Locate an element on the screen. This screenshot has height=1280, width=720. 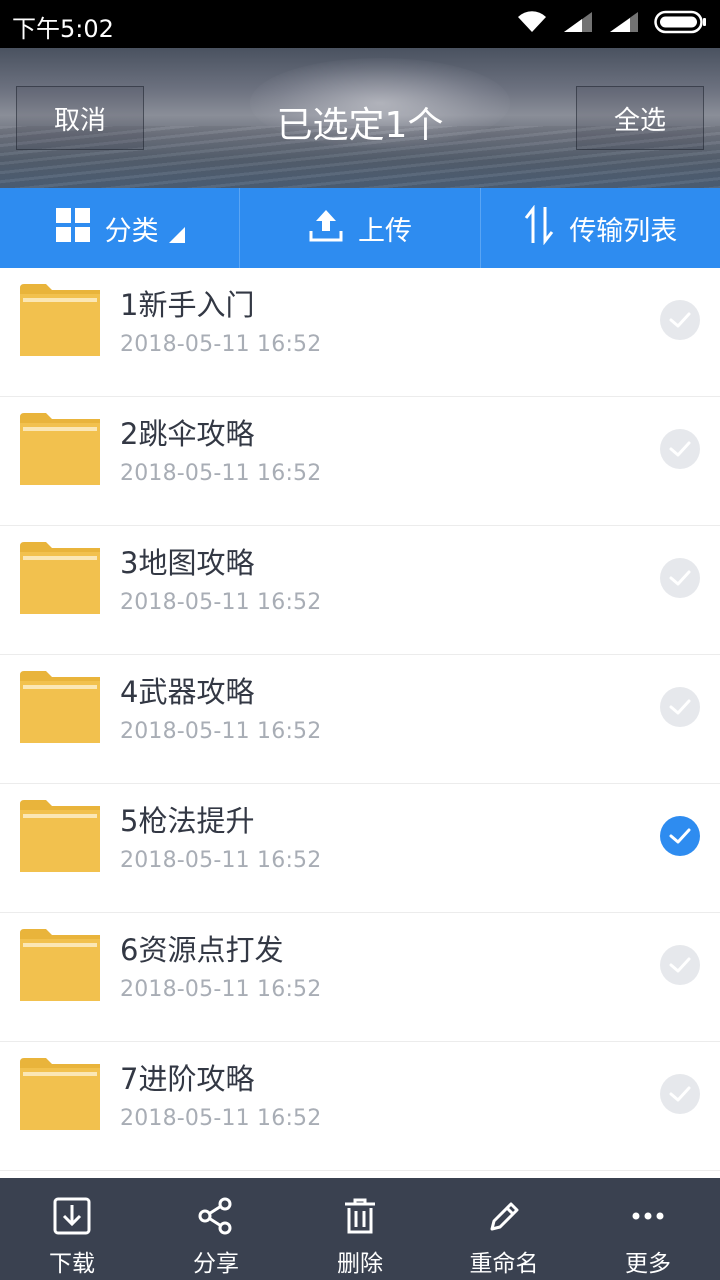
share-icon is located at coordinates (216, 1218).